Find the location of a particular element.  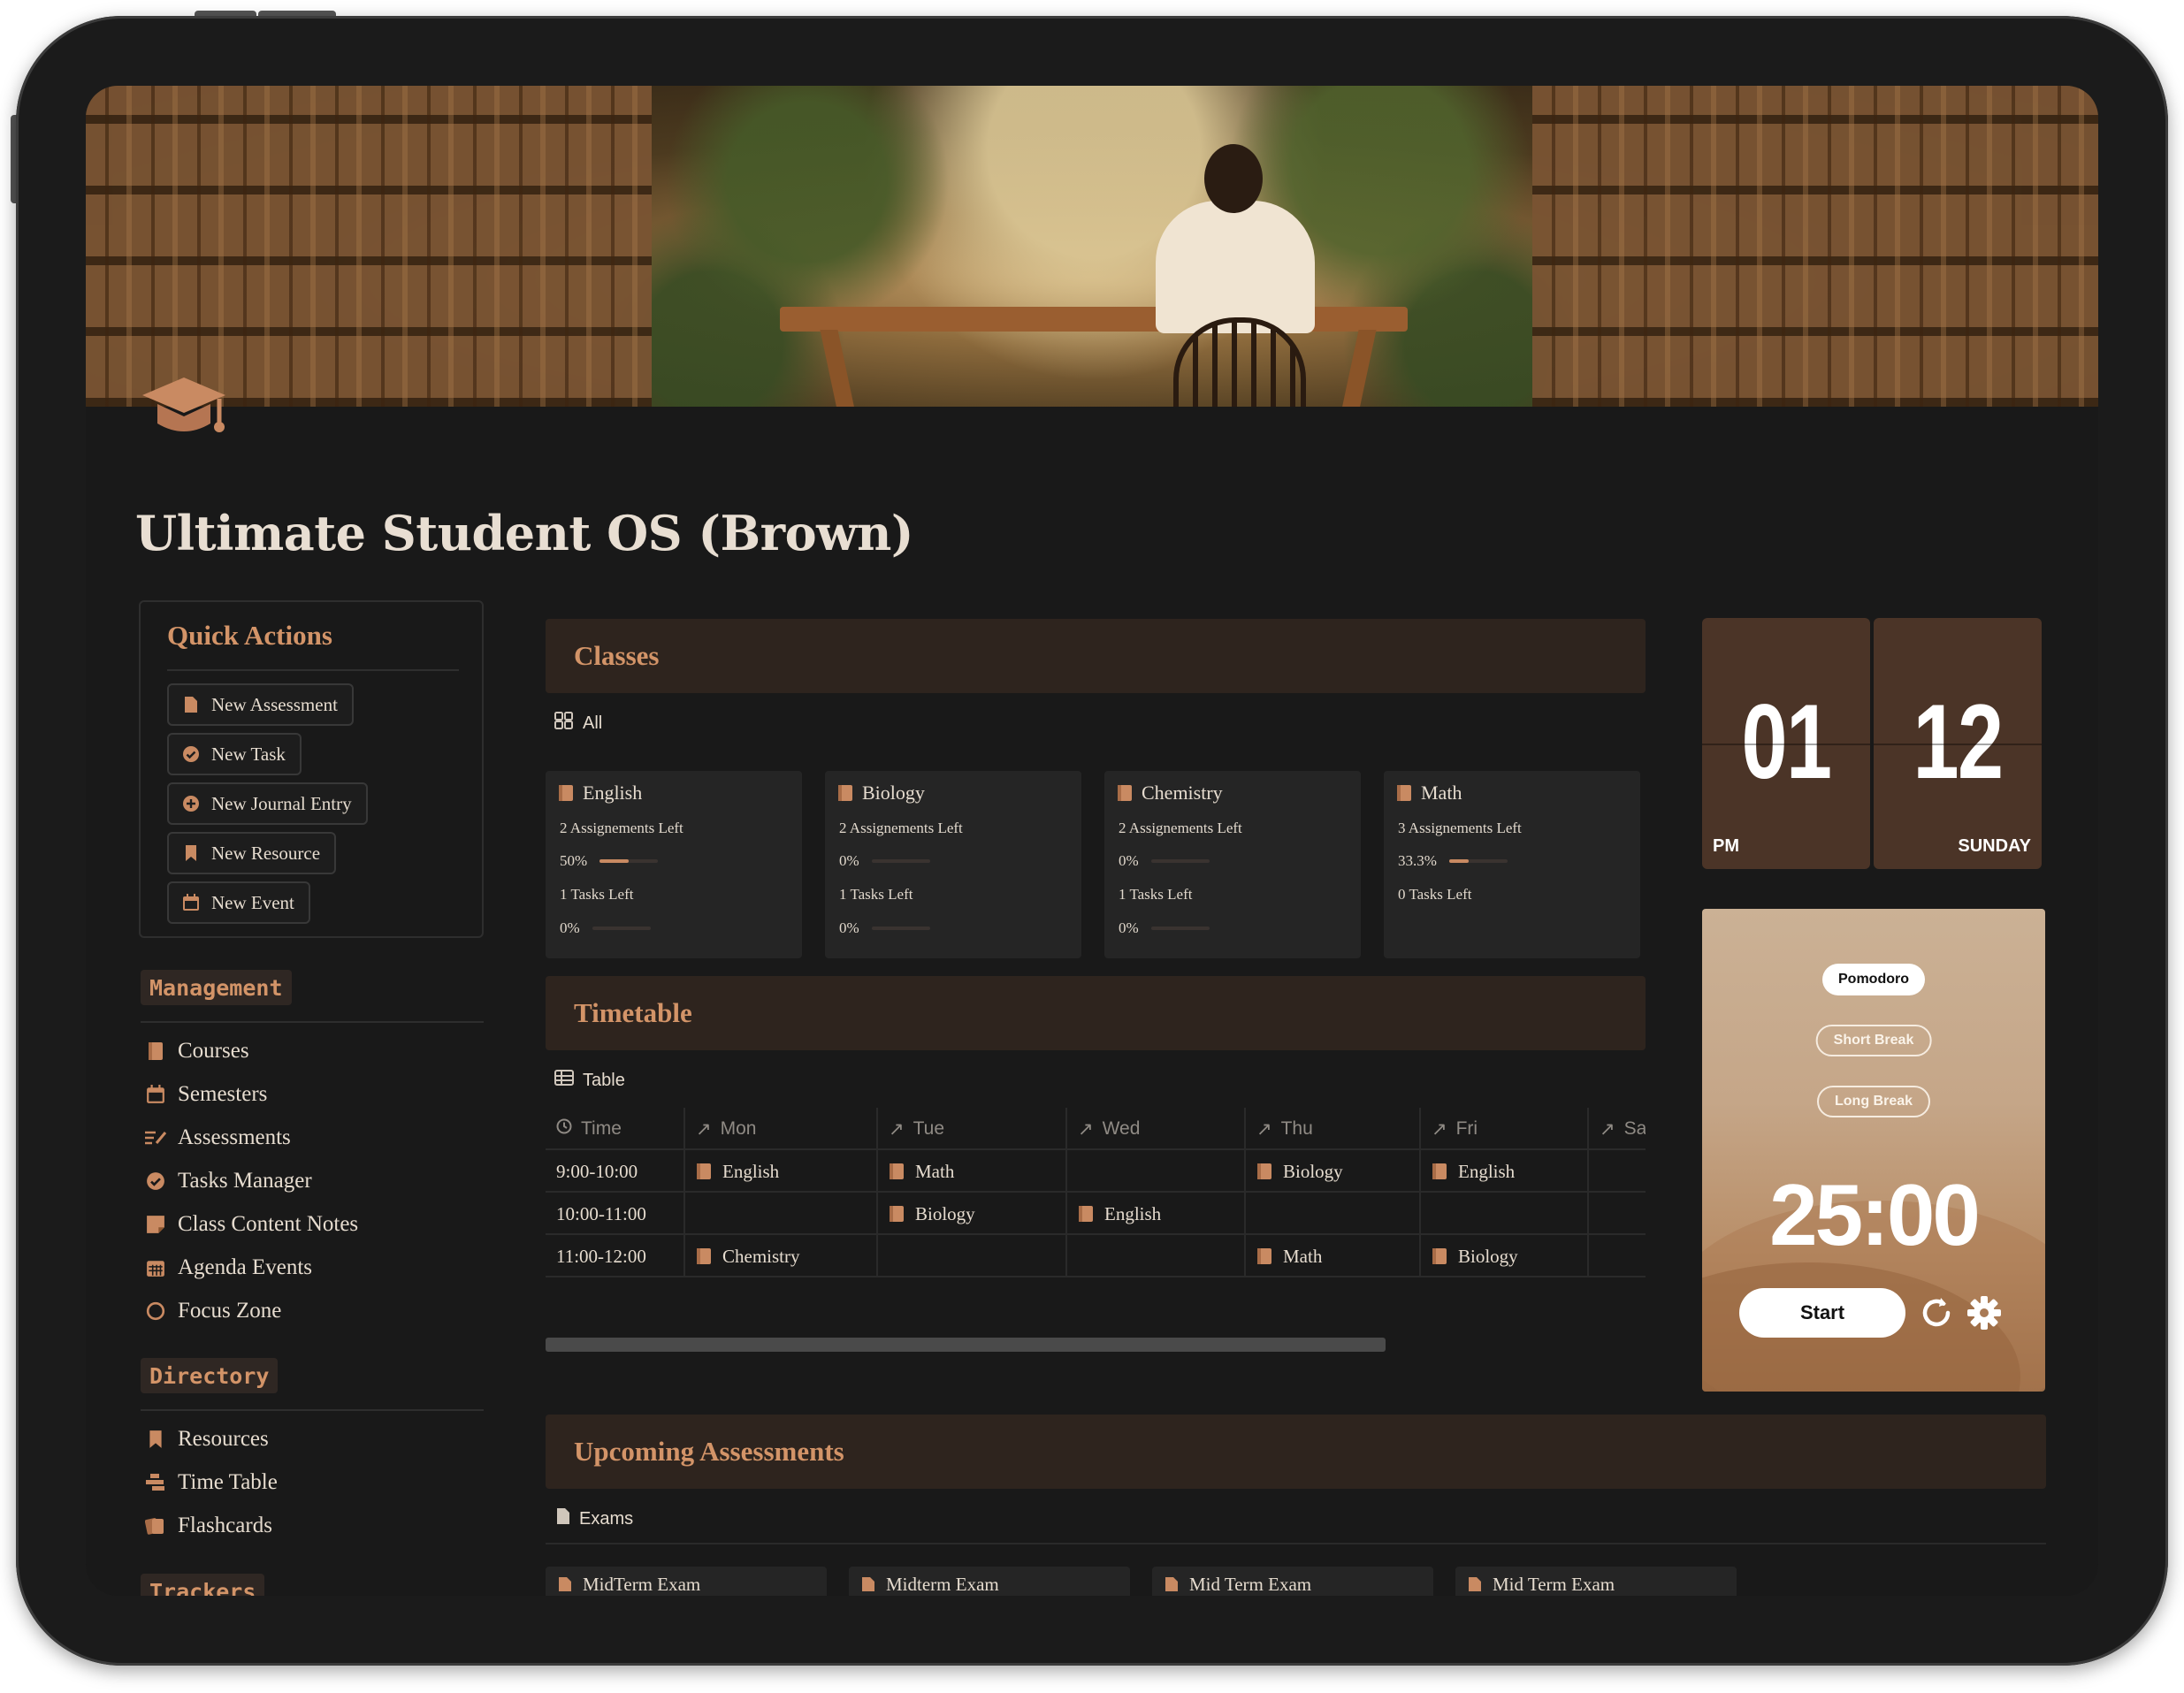

nav-item-assessments: Assessments is located at coordinates (217, 1138).